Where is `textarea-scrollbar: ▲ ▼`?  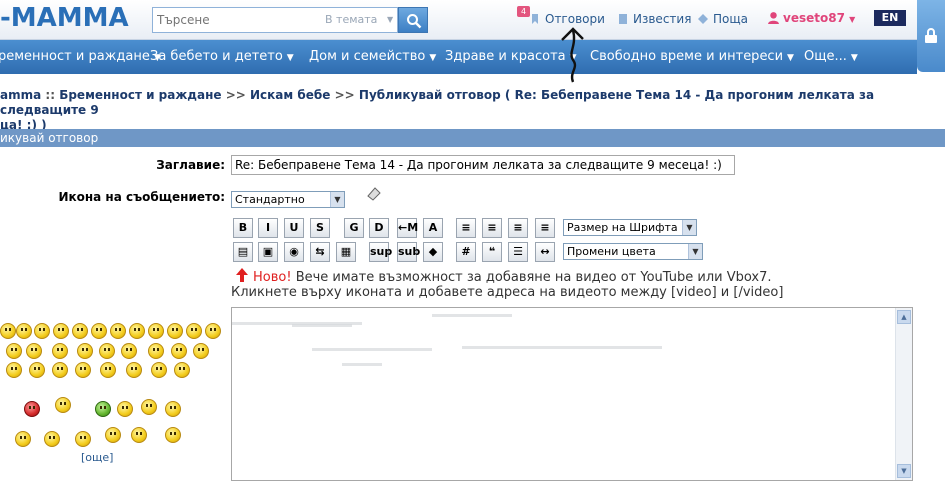 textarea-scrollbar: ▲ ▼ is located at coordinates (903, 394).